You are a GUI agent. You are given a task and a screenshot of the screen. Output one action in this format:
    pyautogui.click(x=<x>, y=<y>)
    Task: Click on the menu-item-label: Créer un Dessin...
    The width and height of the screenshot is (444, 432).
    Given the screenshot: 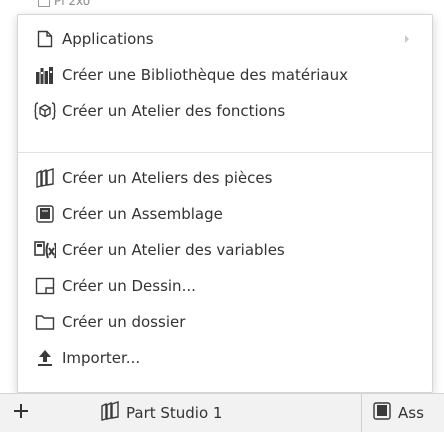 What is the action you would take?
    pyautogui.click(x=129, y=286)
    